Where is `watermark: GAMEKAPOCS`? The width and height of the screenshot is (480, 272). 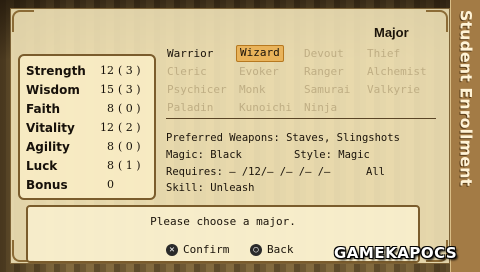 watermark: GAMEKAPOCS is located at coordinates (396, 253).